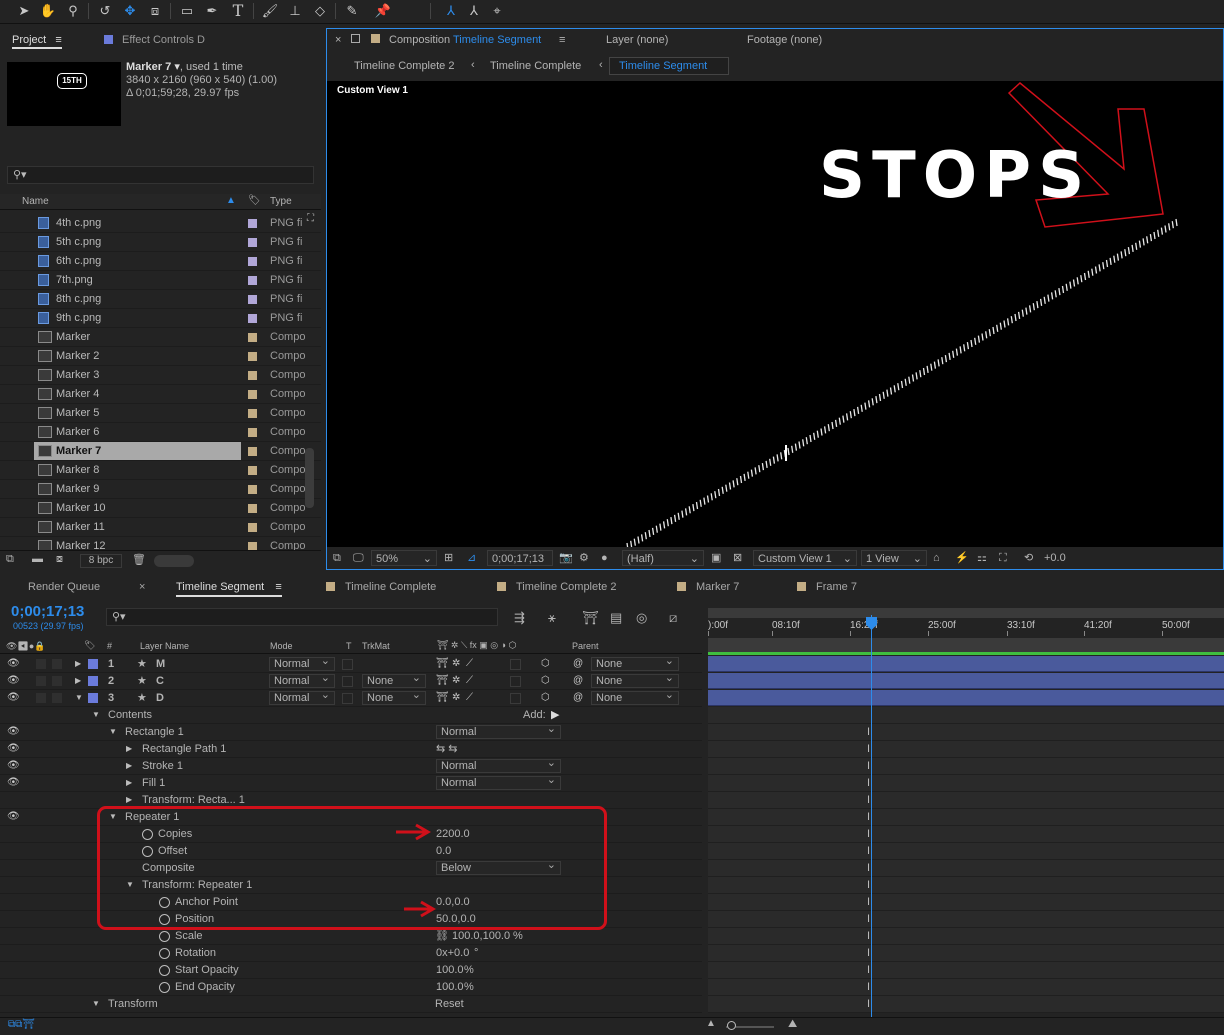 This screenshot has height=1035, width=1224. Describe the element at coordinates (805, 558) in the screenshot. I see `view-select: Custom View 1 ⌄` at that location.